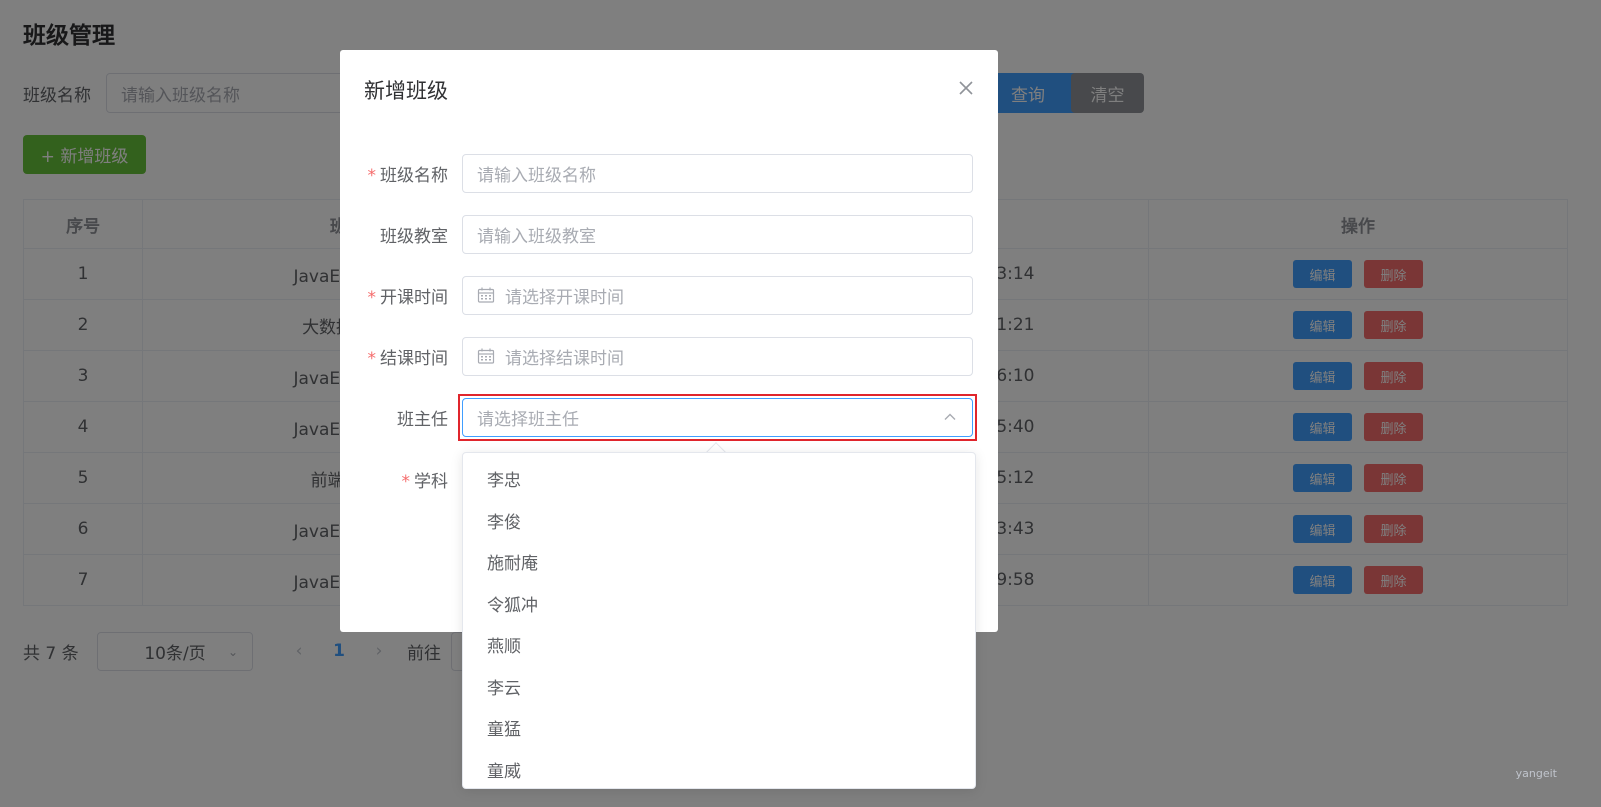 The image size is (1601, 807). I want to click on close-icon, so click(966, 88).